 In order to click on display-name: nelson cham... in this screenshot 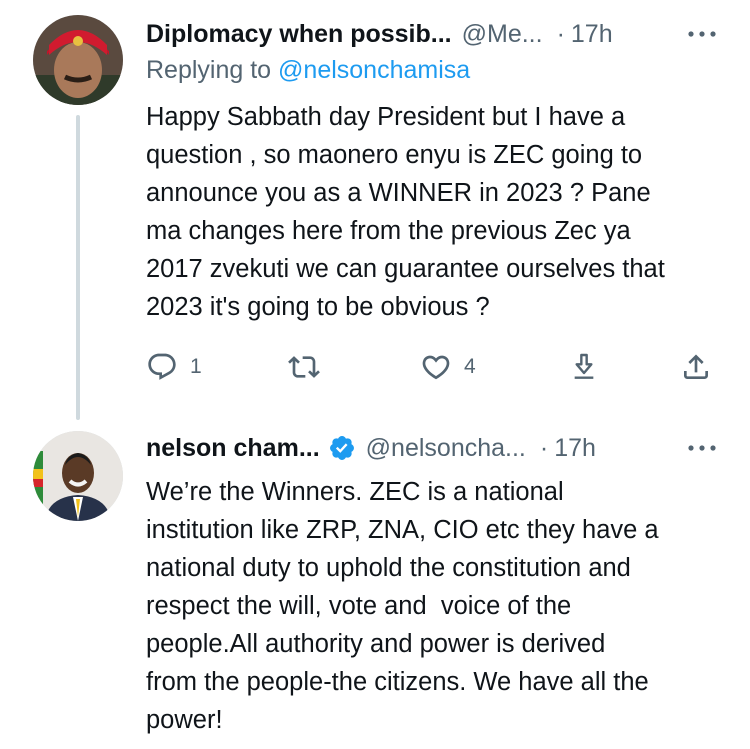, I will do `click(233, 448)`.